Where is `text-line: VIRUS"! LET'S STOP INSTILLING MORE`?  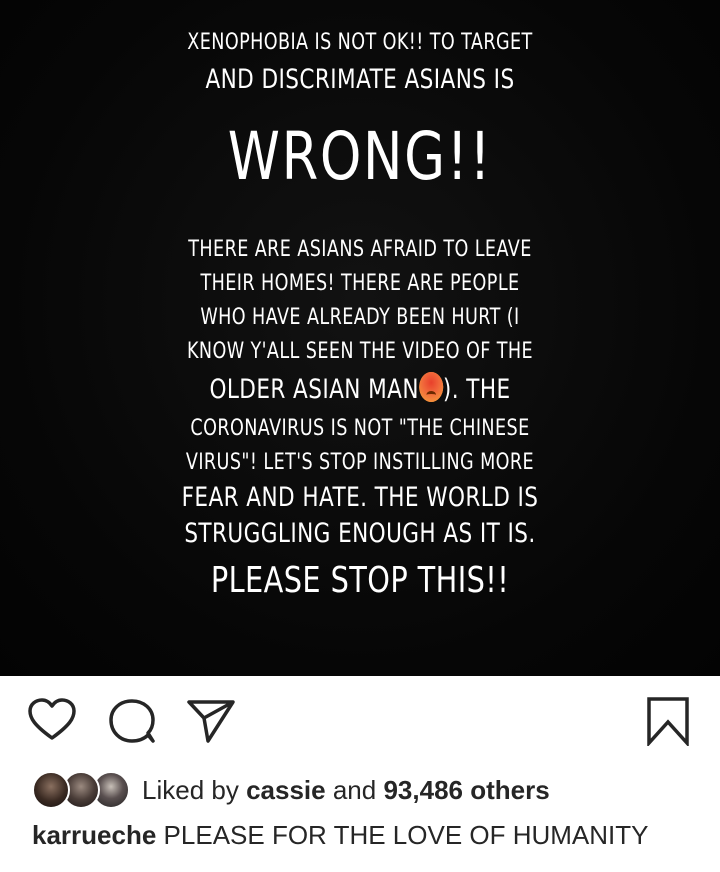
text-line: VIRUS"! LET'S STOP INSTILLING MORE is located at coordinates (360, 462).